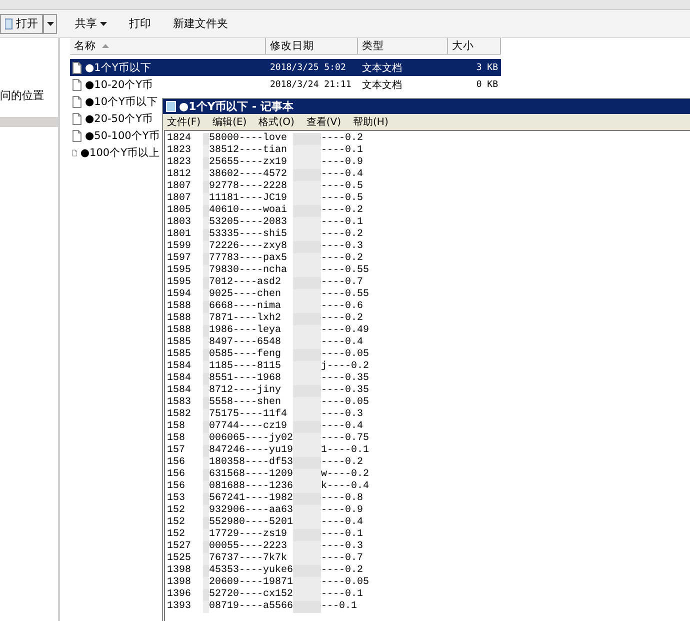 The image size is (690, 621). I want to click on text-fragment: ----0.6, so click(342, 307).